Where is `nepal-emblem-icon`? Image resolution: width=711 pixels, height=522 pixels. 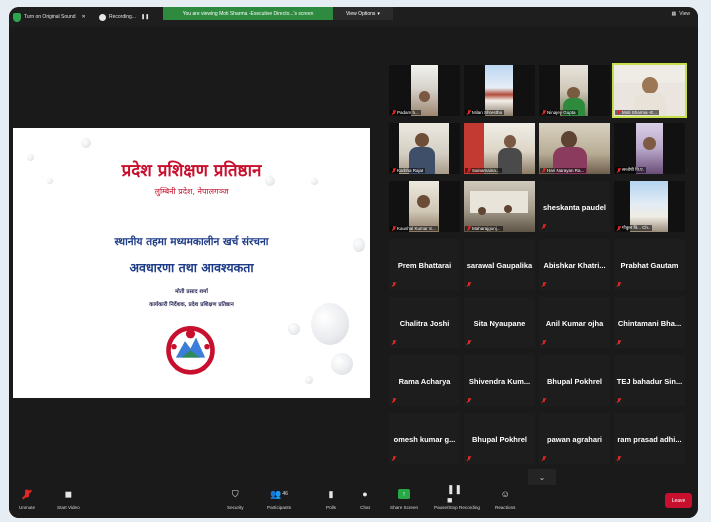
nepal-emblem-icon is located at coordinates (190, 350).